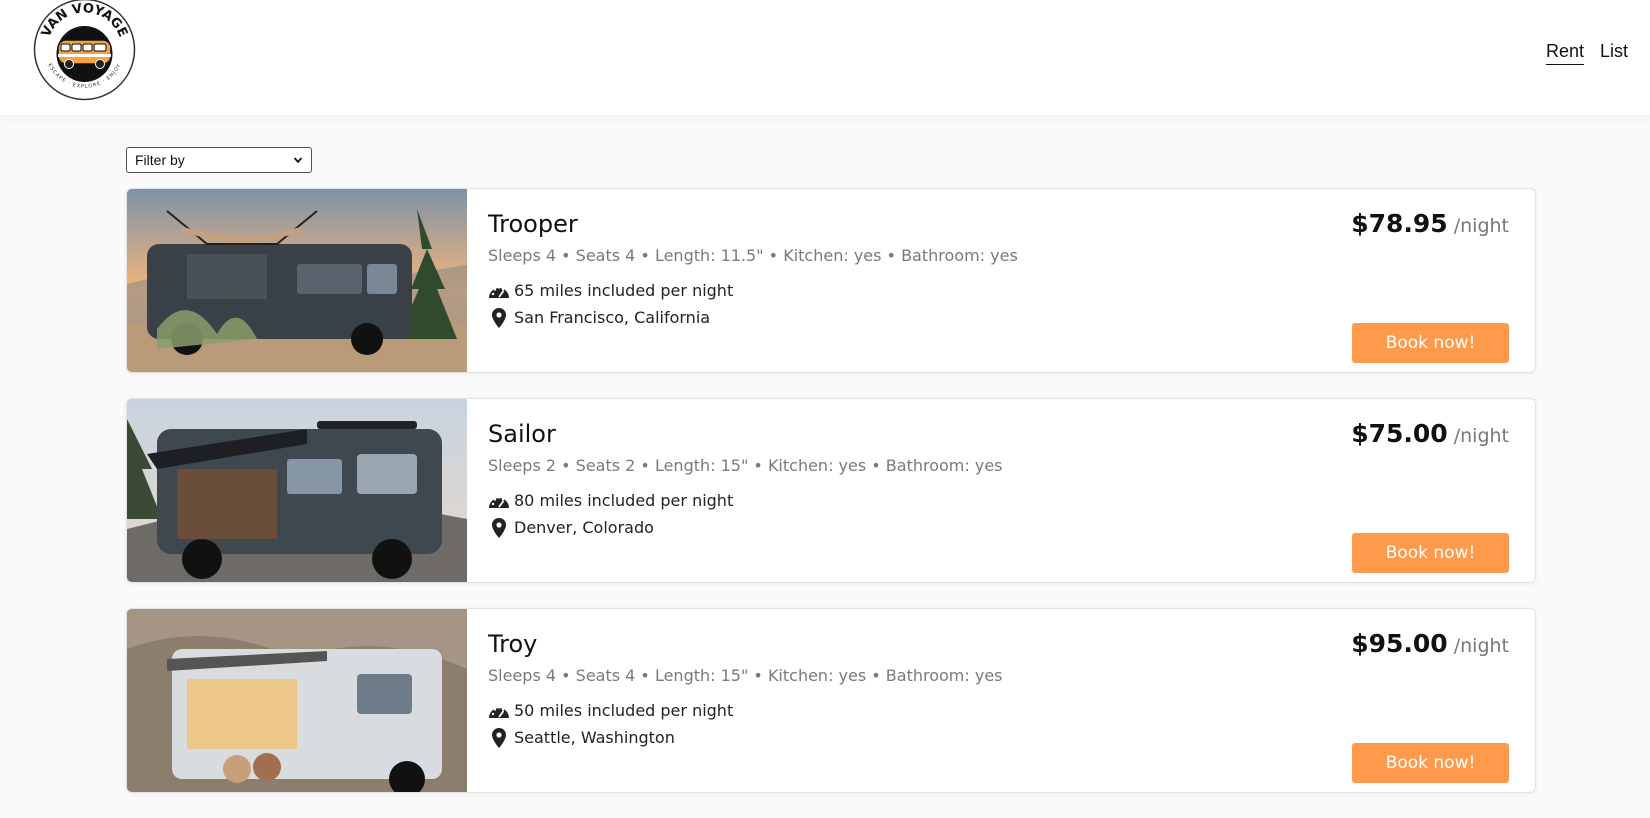  I want to click on van-miles-text: 80 miles included per night, so click(624, 500).